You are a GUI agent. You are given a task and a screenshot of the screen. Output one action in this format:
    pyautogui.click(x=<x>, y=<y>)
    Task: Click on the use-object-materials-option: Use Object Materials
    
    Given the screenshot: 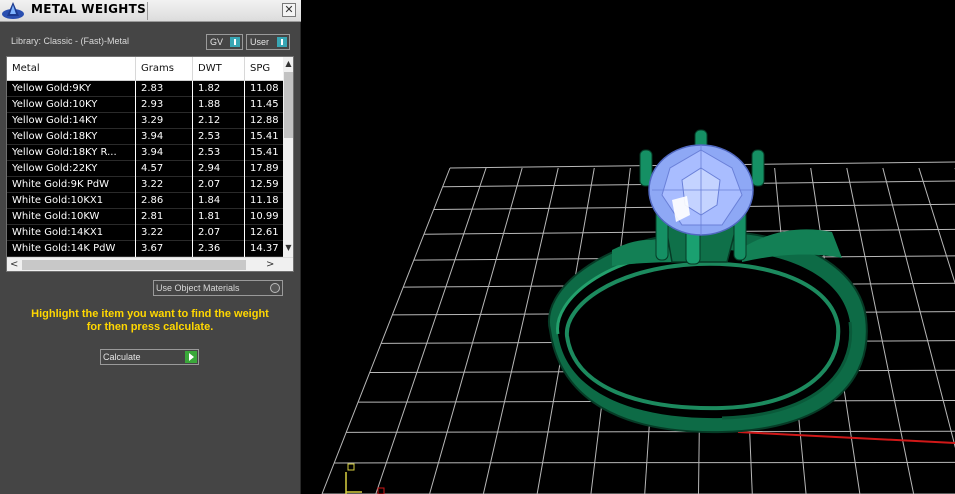 What is the action you would take?
    pyautogui.click(x=218, y=288)
    